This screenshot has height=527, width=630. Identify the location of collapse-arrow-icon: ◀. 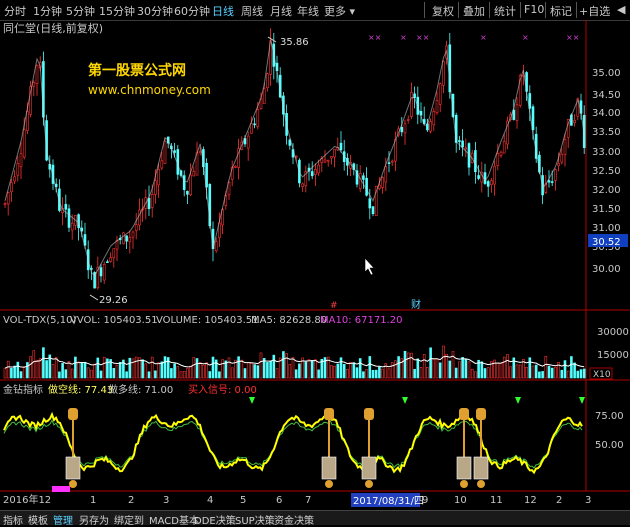
(621, 9).